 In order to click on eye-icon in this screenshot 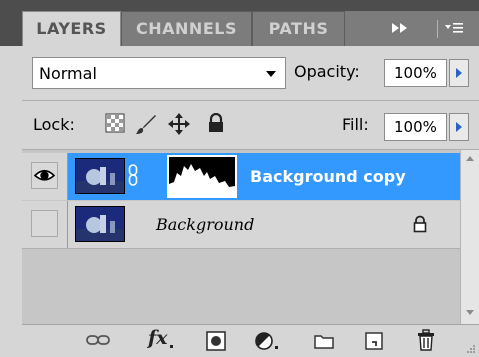, I will do `click(44, 175)`.